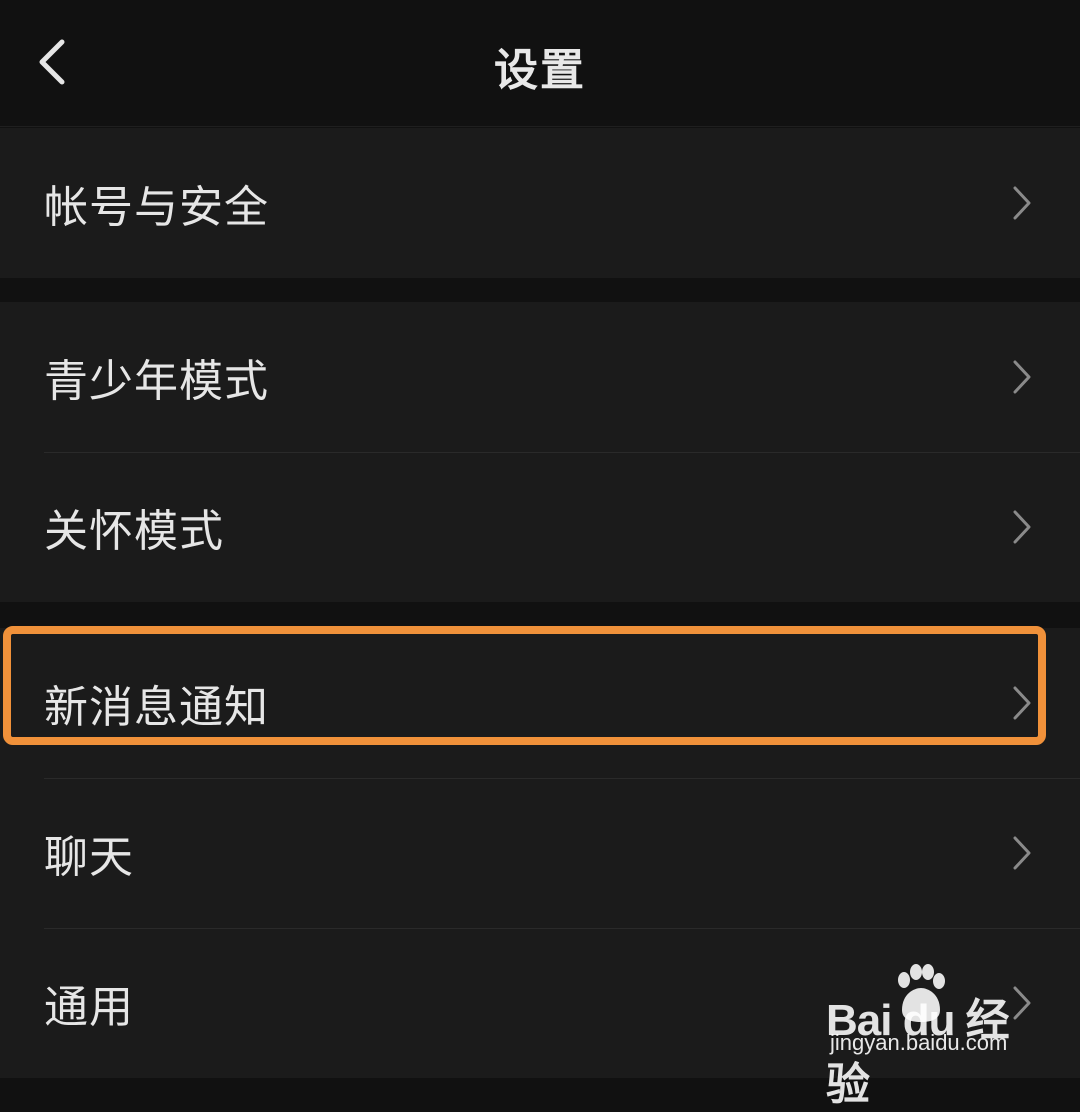 Image resolution: width=1080 pixels, height=1112 pixels. What do you see at coordinates (540, 377) in the screenshot?
I see `settings-item-teen-mode: 青少年模式` at bounding box center [540, 377].